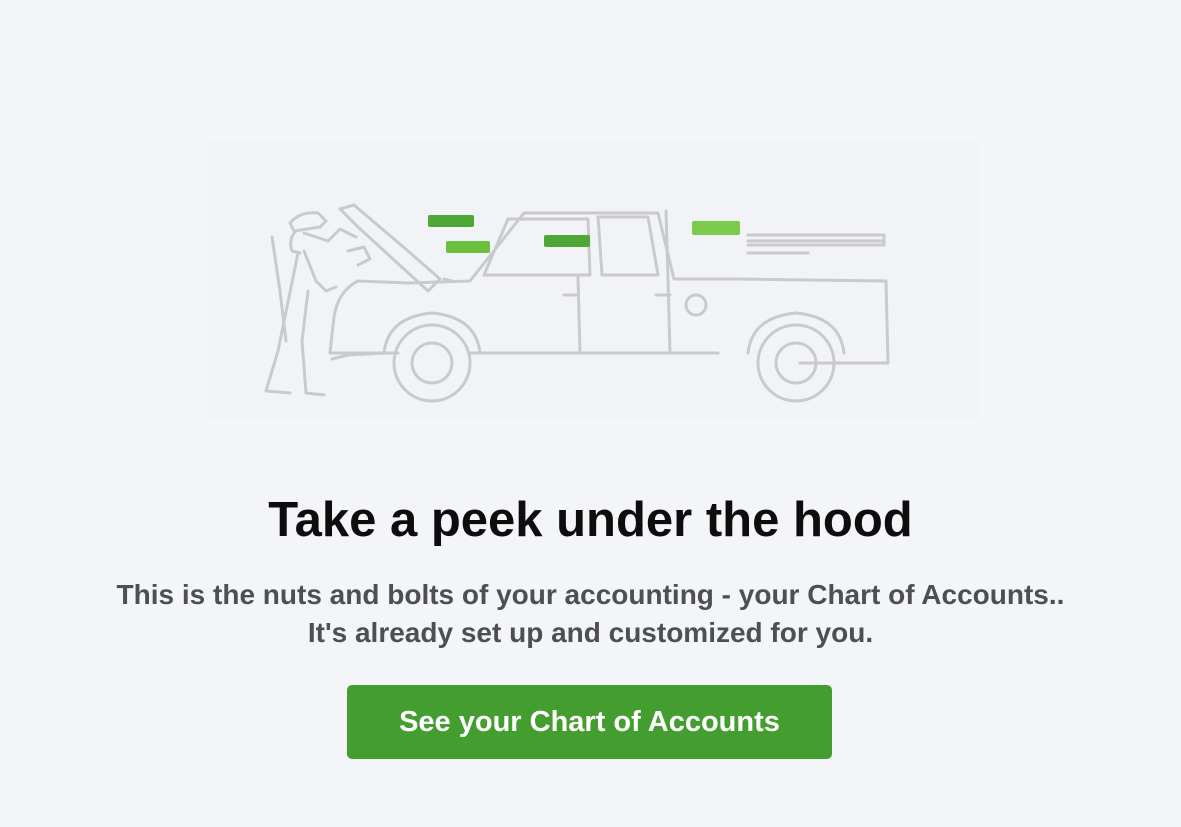 This screenshot has width=1181, height=827. I want to click on mechanic-truck-hood-icon, so click(577, 303).